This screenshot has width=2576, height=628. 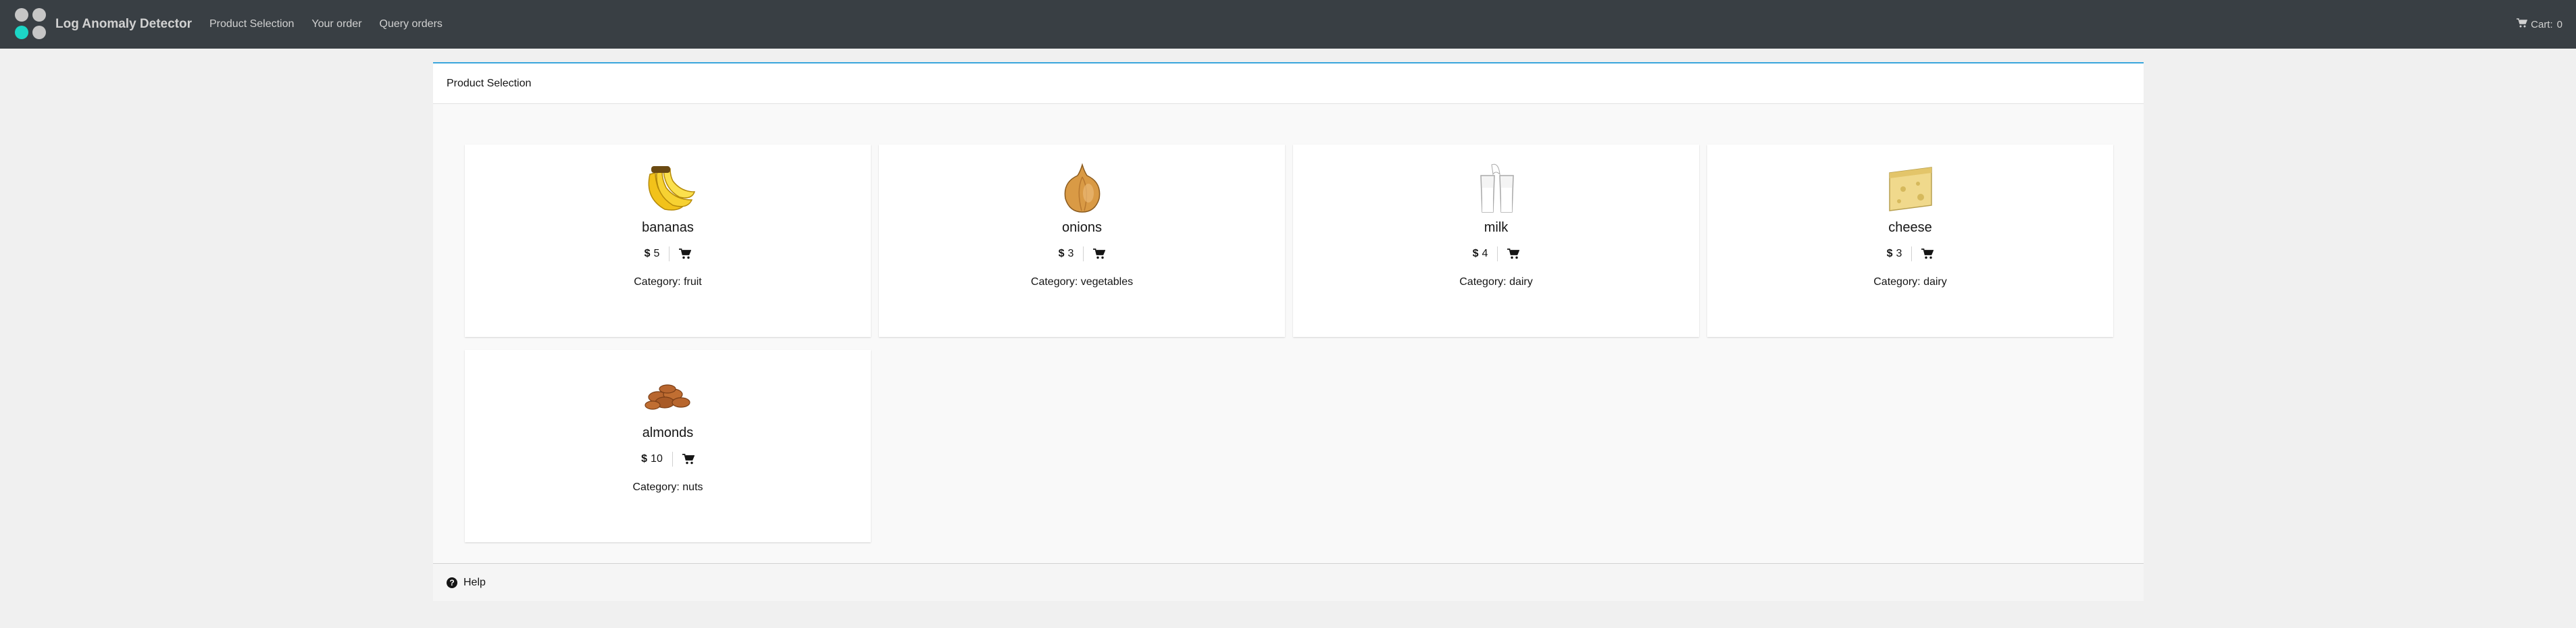 What do you see at coordinates (1288, 83) in the screenshot?
I see `panel-header: Product Selection` at bounding box center [1288, 83].